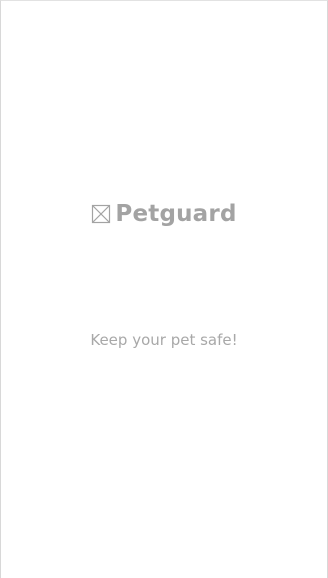 This screenshot has height=578, width=328. I want to click on tagline: Keep your pet safe!, so click(164, 340).